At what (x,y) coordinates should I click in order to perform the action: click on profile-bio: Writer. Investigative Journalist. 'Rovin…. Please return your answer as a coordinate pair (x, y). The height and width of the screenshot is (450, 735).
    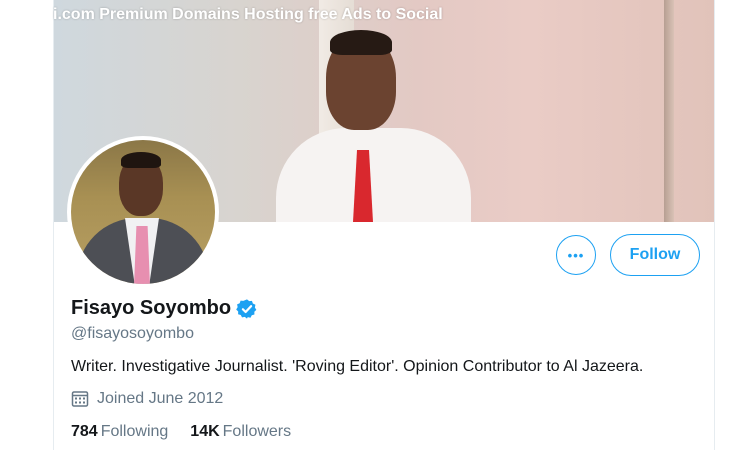
    Looking at the image, I should click on (357, 366).